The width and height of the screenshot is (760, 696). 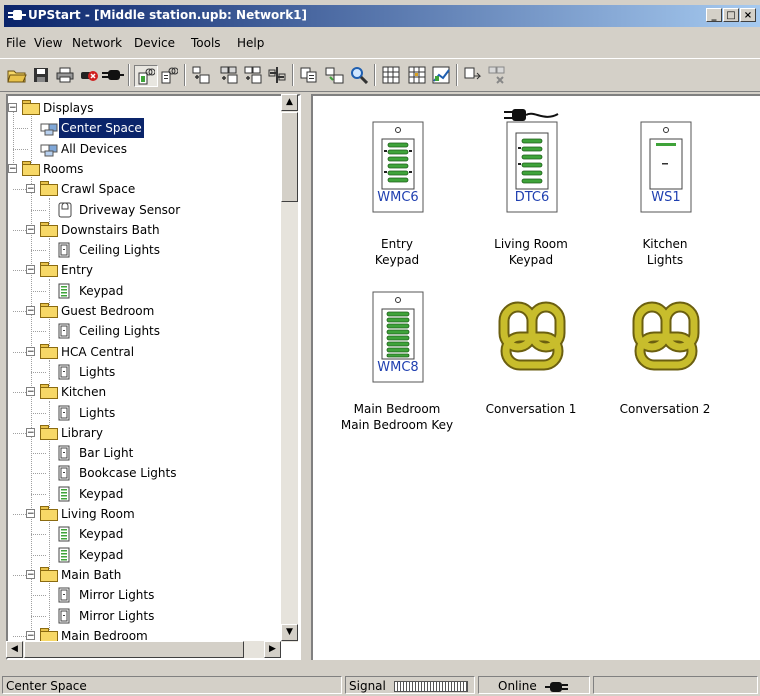 What do you see at coordinates (397, 186) in the screenshot?
I see `device-entry-keypad: WMC6 Entry Keypad` at bounding box center [397, 186].